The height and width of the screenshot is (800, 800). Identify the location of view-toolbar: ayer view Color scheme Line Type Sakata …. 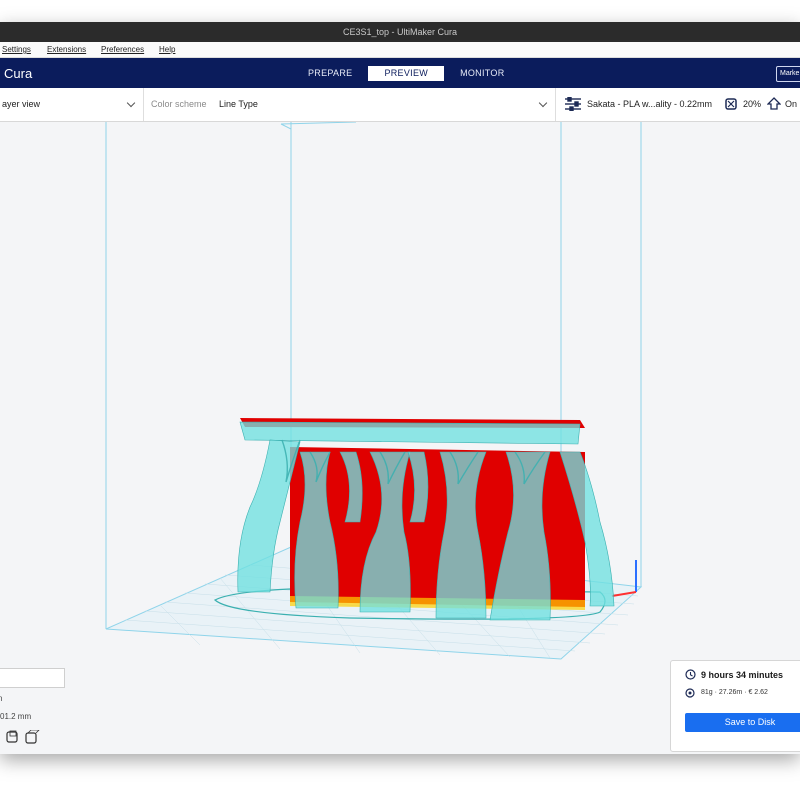
(400, 105).